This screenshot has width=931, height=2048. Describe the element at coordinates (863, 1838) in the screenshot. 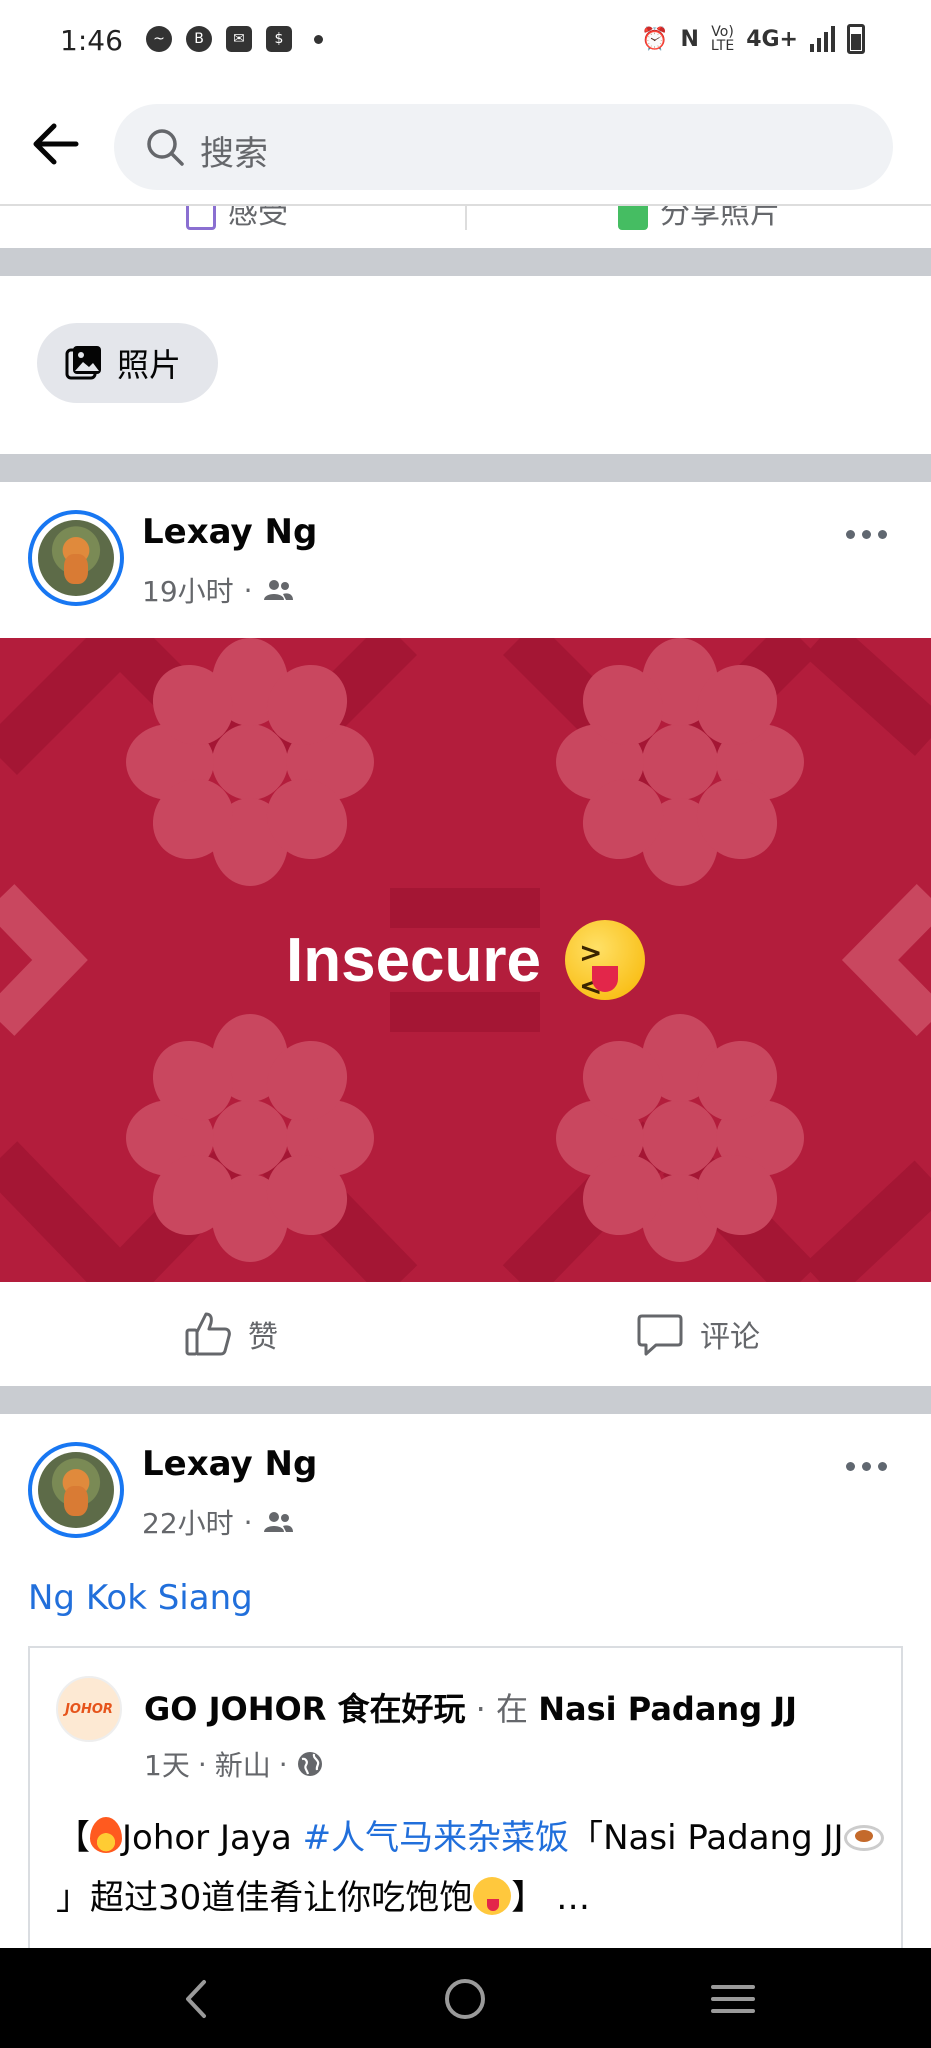

I see `curry-rice-emoji-icon` at that location.